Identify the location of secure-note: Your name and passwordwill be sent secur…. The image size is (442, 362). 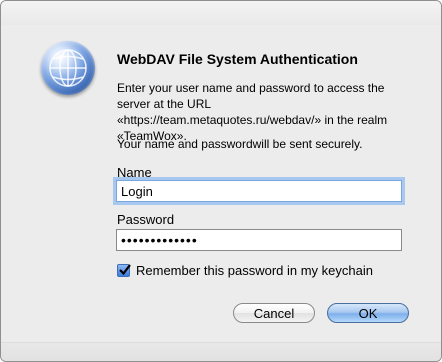
(240, 144).